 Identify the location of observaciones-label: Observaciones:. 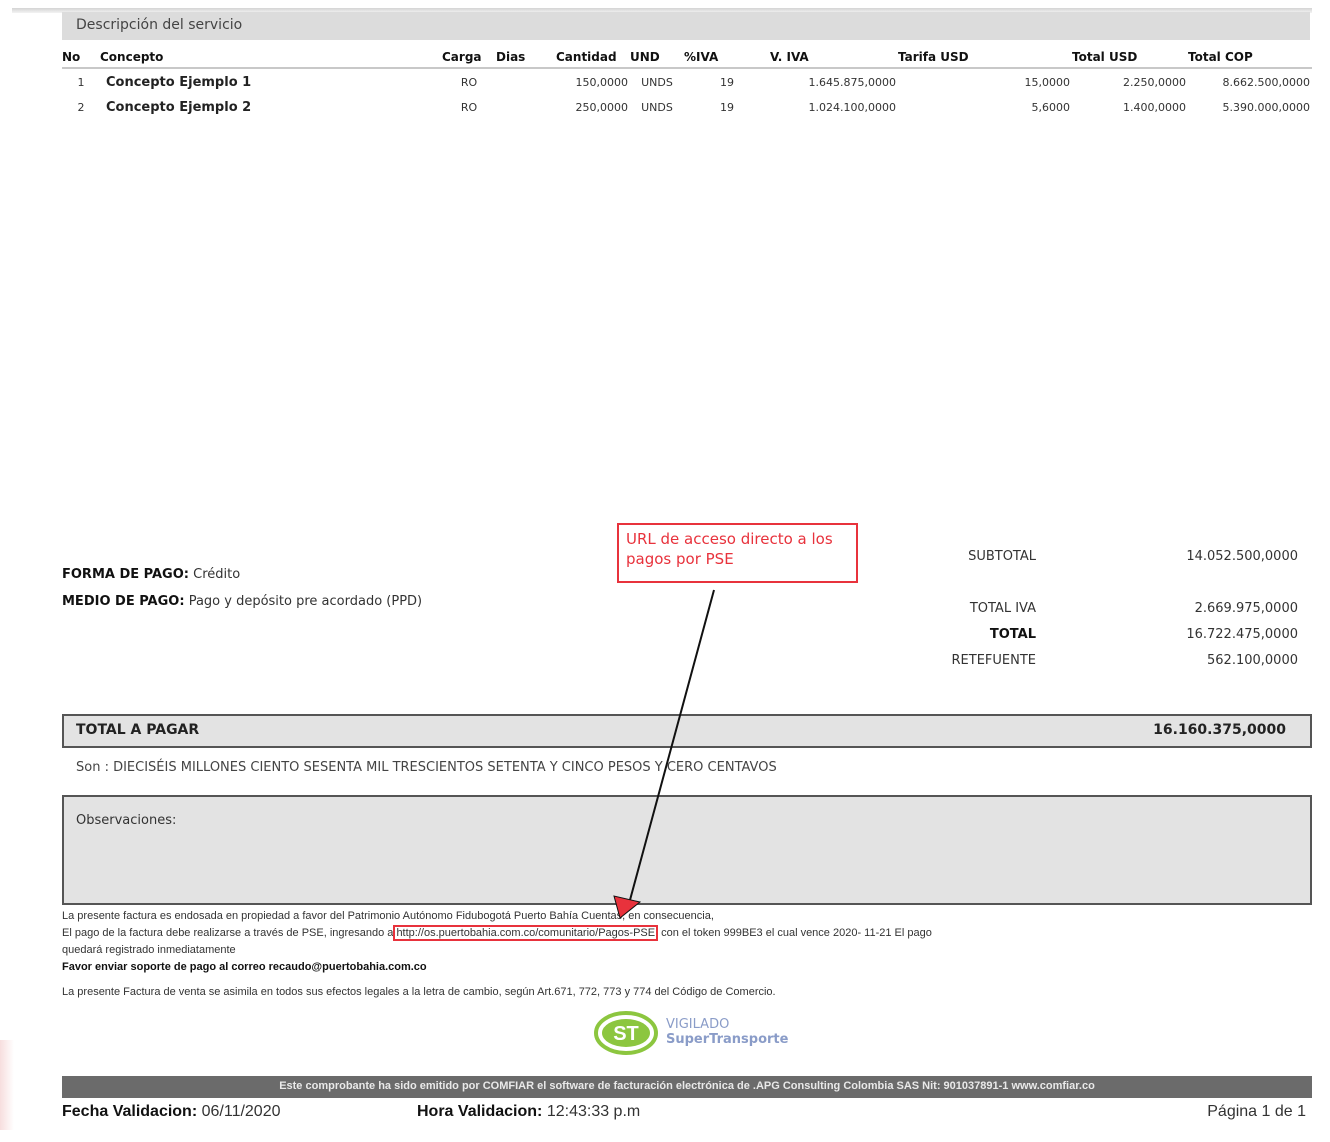
(126, 820).